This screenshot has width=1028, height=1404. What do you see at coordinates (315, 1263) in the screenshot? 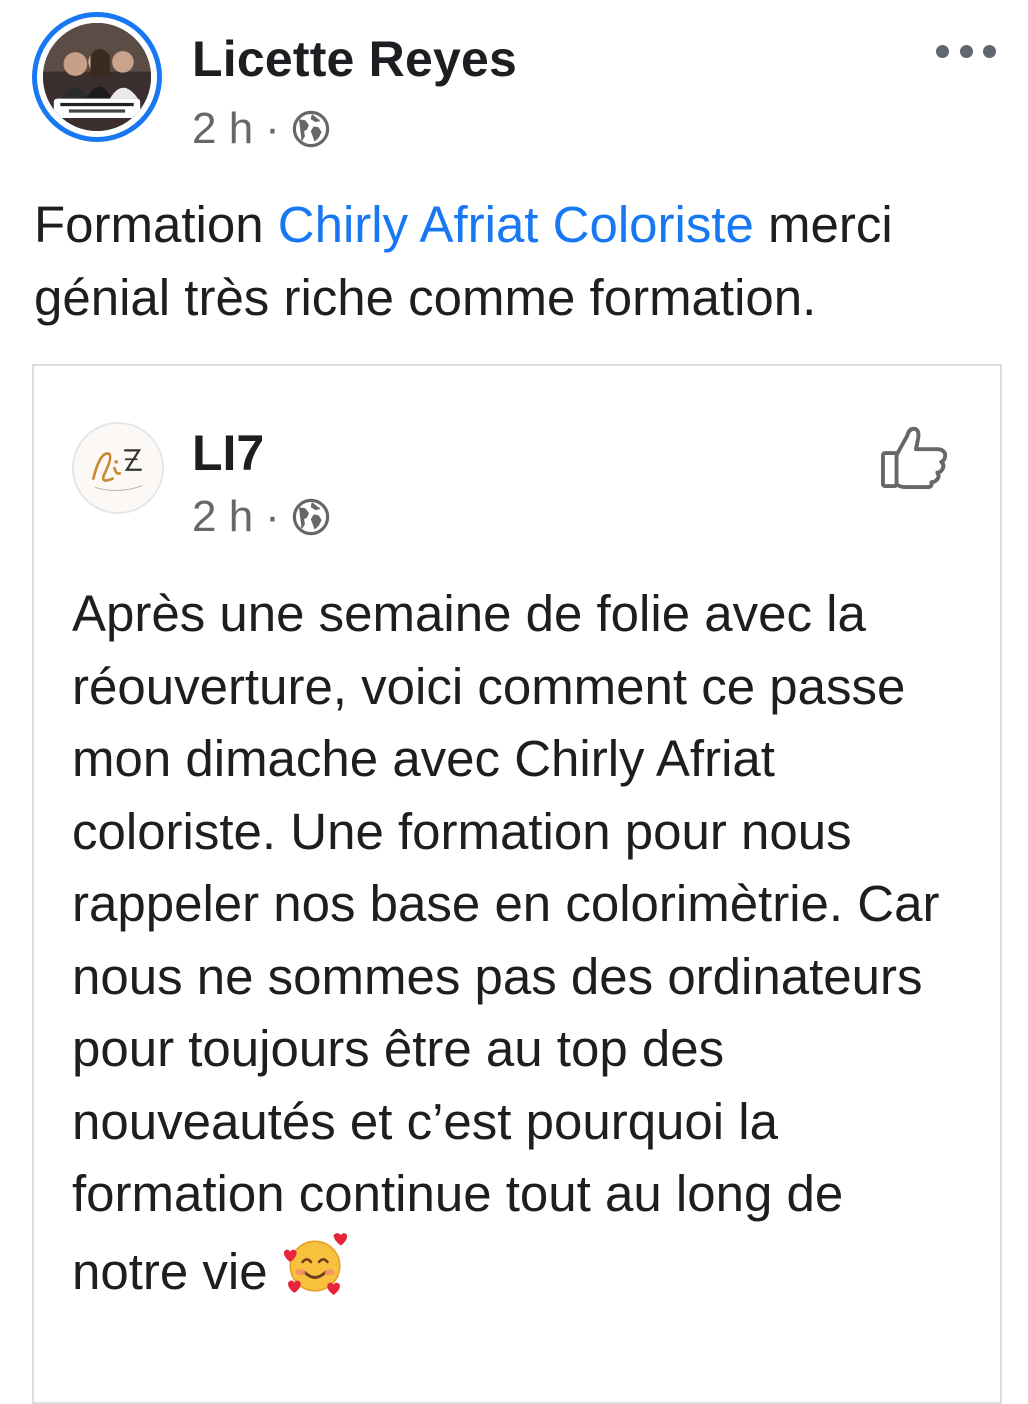
I see `smiling-face-with-hearts-emoji` at bounding box center [315, 1263].